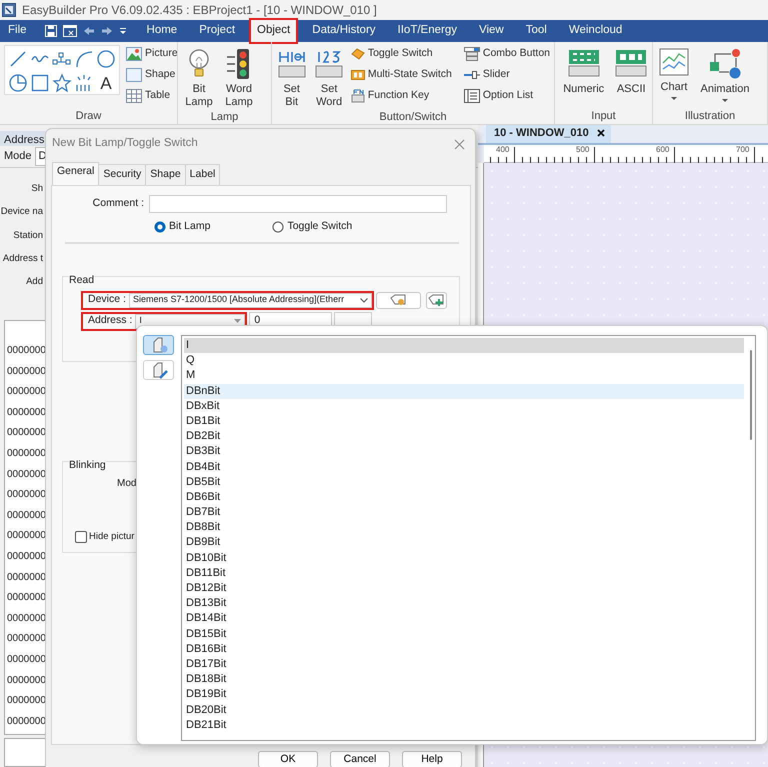  I want to click on line-icon, so click(18, 59).